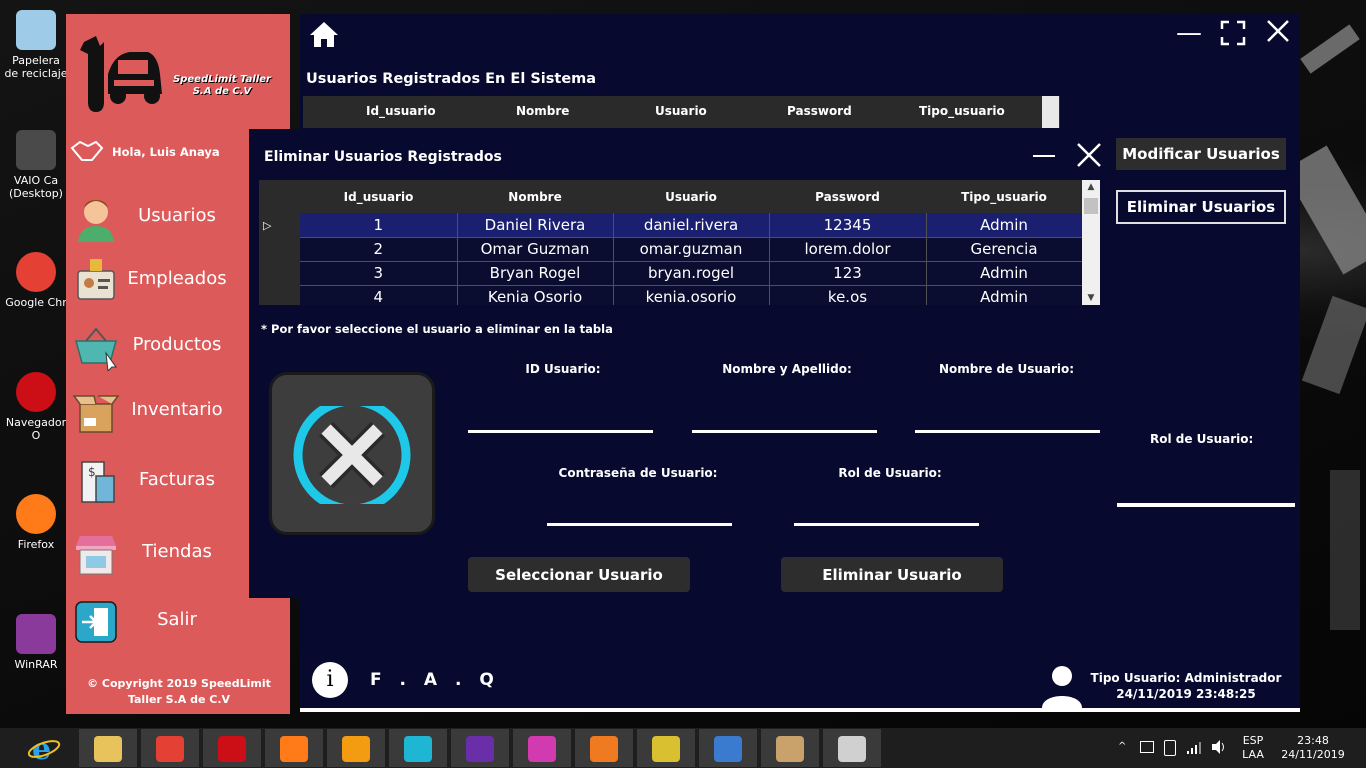 The width and height of the screenshot is (1366, 768). What do you see at coordinates (330, 680) in the screenshot?
I see `info-icon: i` at bounding box center [330, 680].